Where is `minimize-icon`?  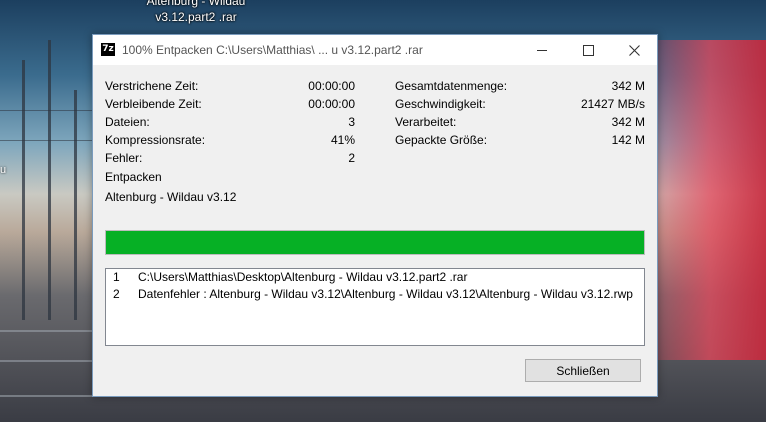
minimize-icon is located at coordinates (542, 50).